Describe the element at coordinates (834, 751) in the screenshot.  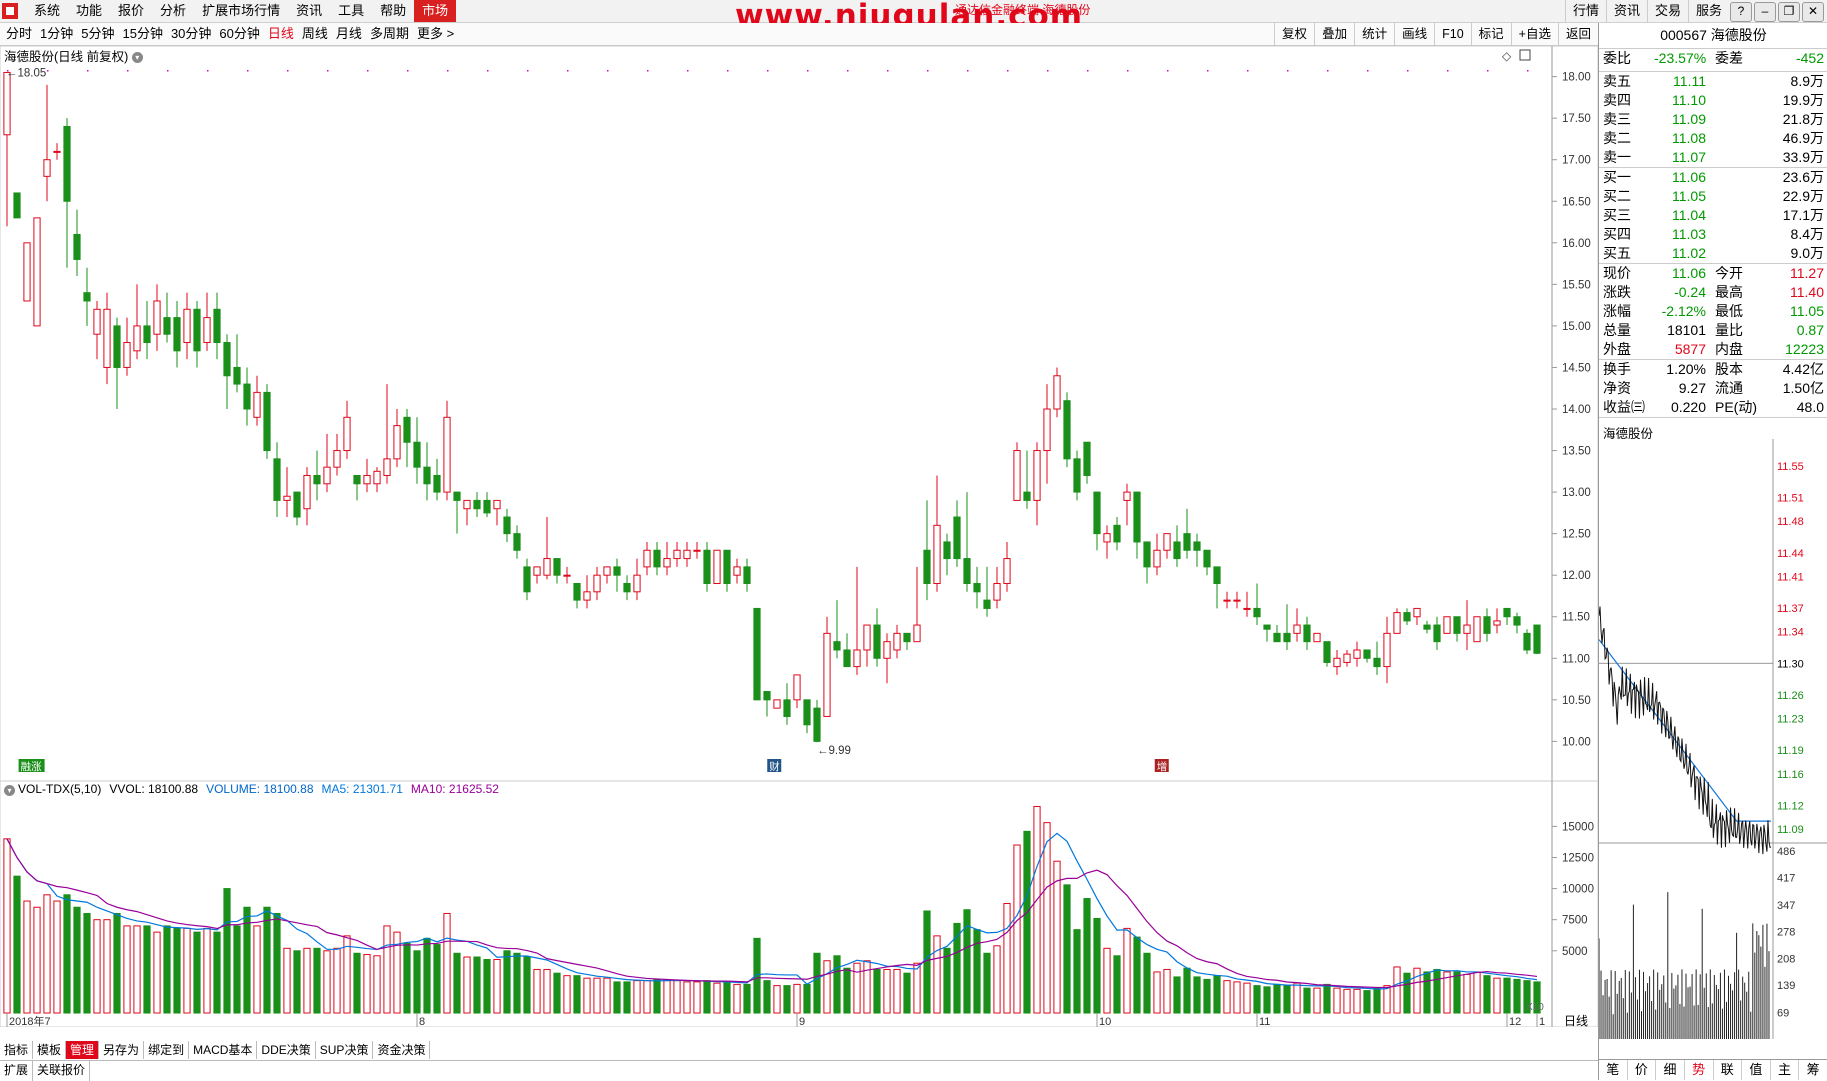
I see `low-price-label: ←9.99` at that location.